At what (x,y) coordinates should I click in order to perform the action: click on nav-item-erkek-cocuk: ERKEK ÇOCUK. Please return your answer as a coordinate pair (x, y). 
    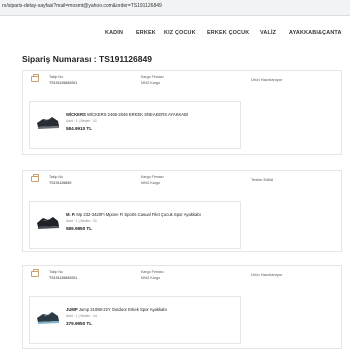
    Looking at the image, I should click on (228, 33).